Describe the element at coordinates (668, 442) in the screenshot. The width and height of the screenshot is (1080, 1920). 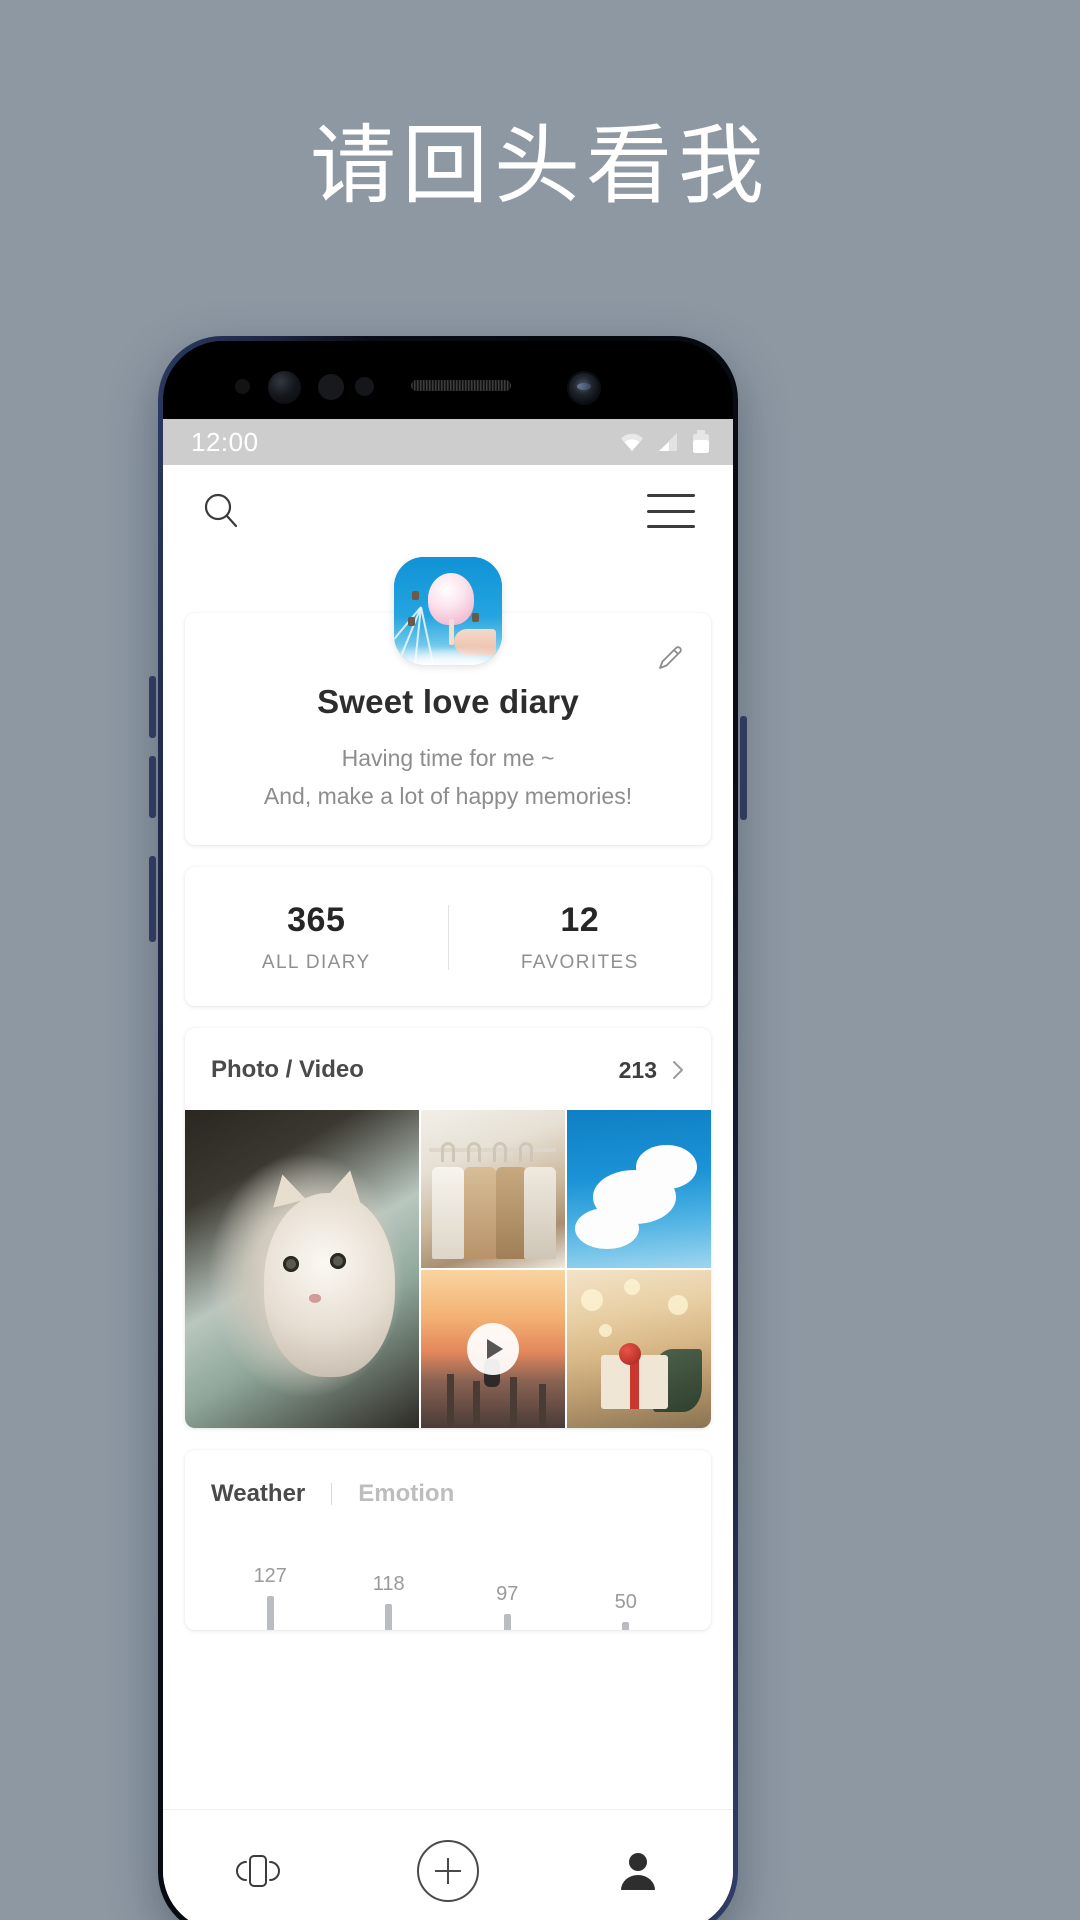
I see `signal-icon` at that location.